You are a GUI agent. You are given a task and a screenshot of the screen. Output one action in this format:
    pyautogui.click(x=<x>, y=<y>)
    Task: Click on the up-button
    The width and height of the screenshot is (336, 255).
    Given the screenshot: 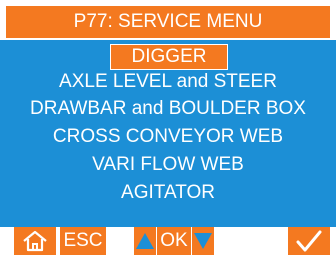 What is the action you would take?
    pyautogui.click(x=145, y=241)
    